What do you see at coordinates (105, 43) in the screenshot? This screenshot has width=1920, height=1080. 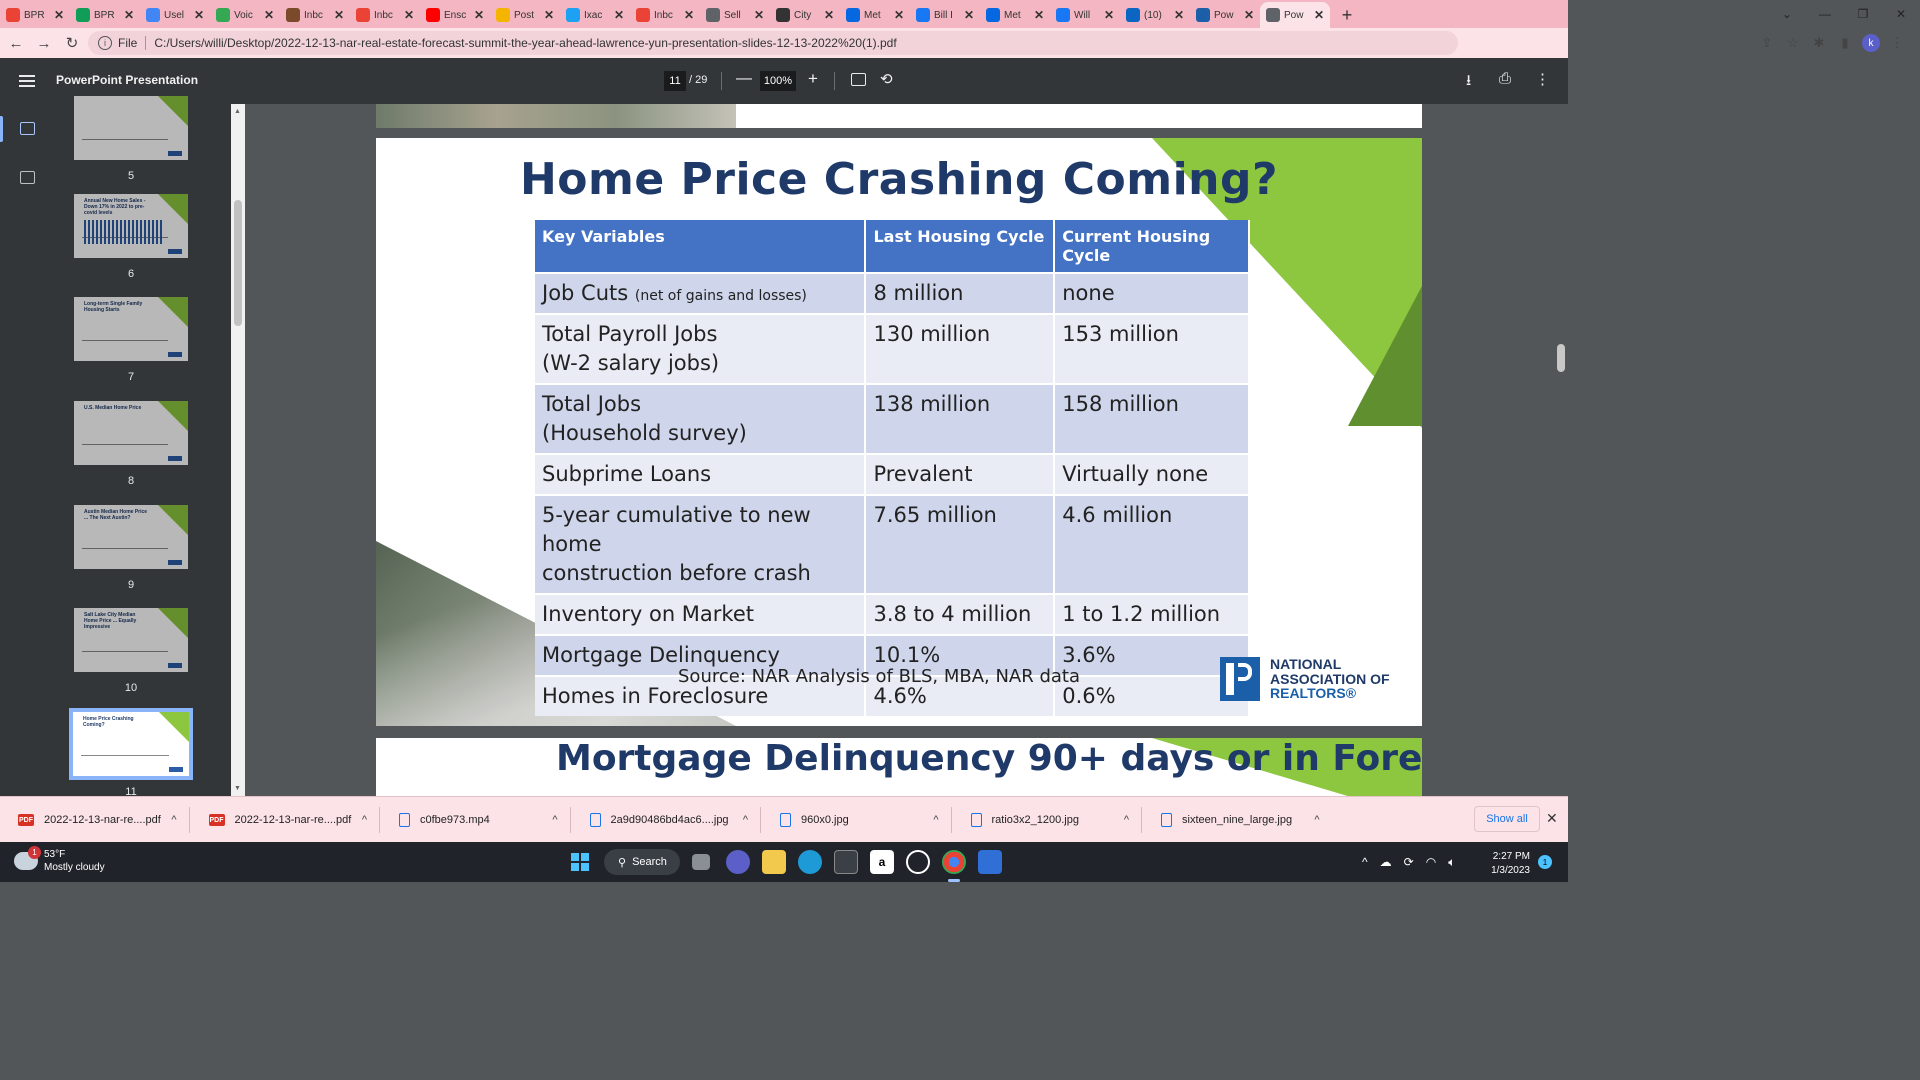 I see `info-icon: i` at bounding box center [105, 43].